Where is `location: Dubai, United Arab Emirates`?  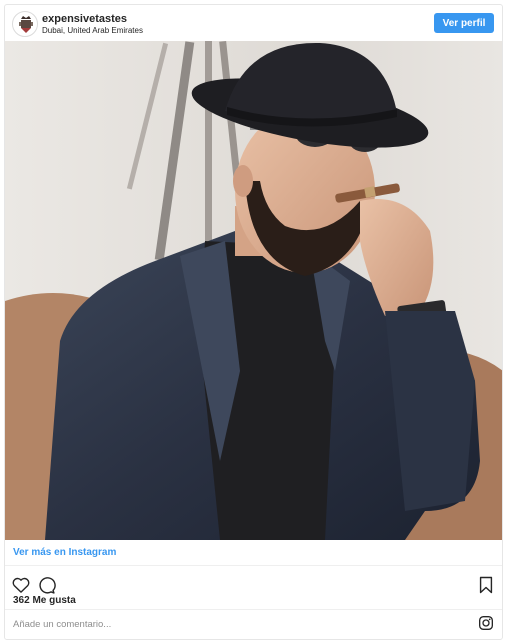 location: Dubai, United Arab Emirates is located at coordinates (92, 30).